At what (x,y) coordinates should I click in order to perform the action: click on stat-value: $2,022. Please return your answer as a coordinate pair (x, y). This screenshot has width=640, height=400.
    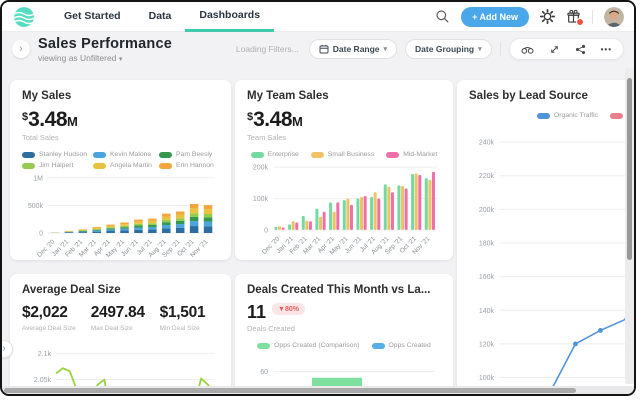
    Looking at the image, I should click on (45, 312).